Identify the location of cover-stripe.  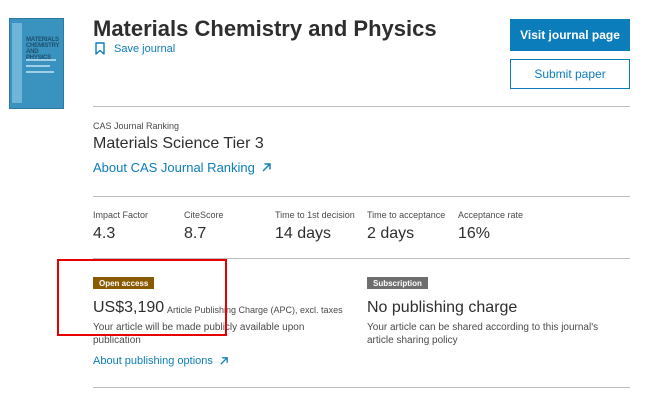
(17, 63).